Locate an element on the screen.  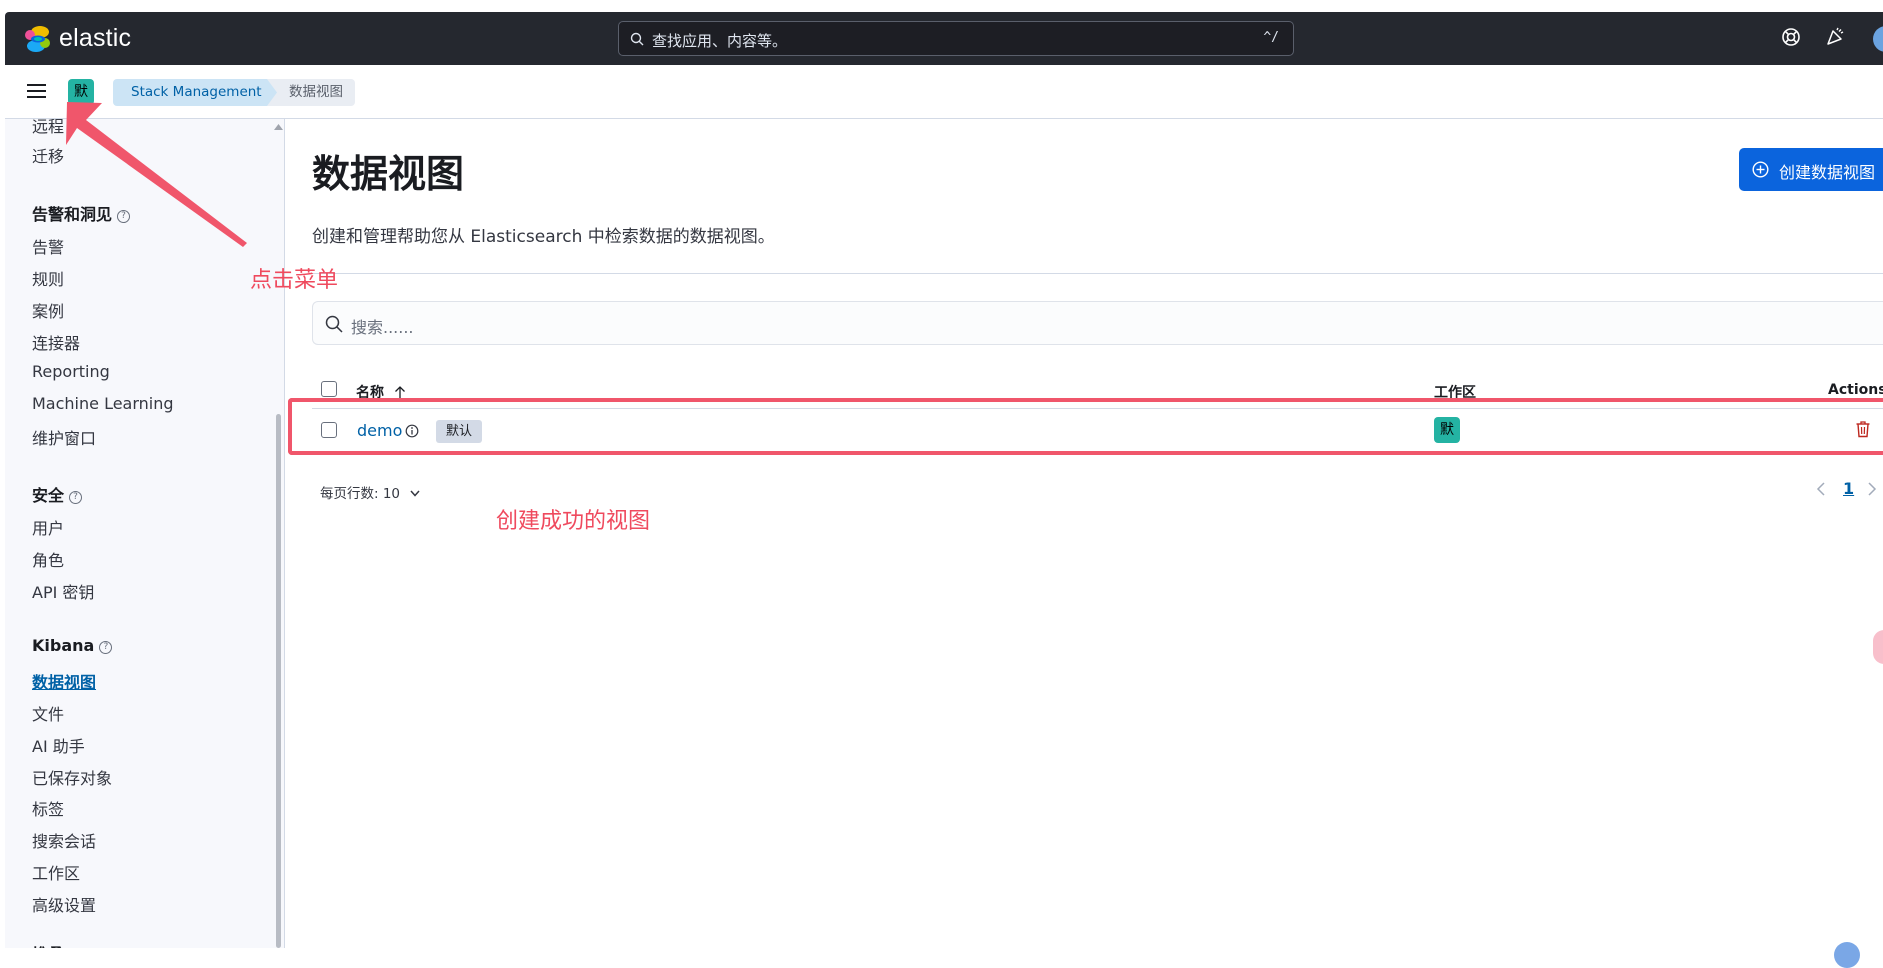
header-divider is located at coordinates (1097, 273).